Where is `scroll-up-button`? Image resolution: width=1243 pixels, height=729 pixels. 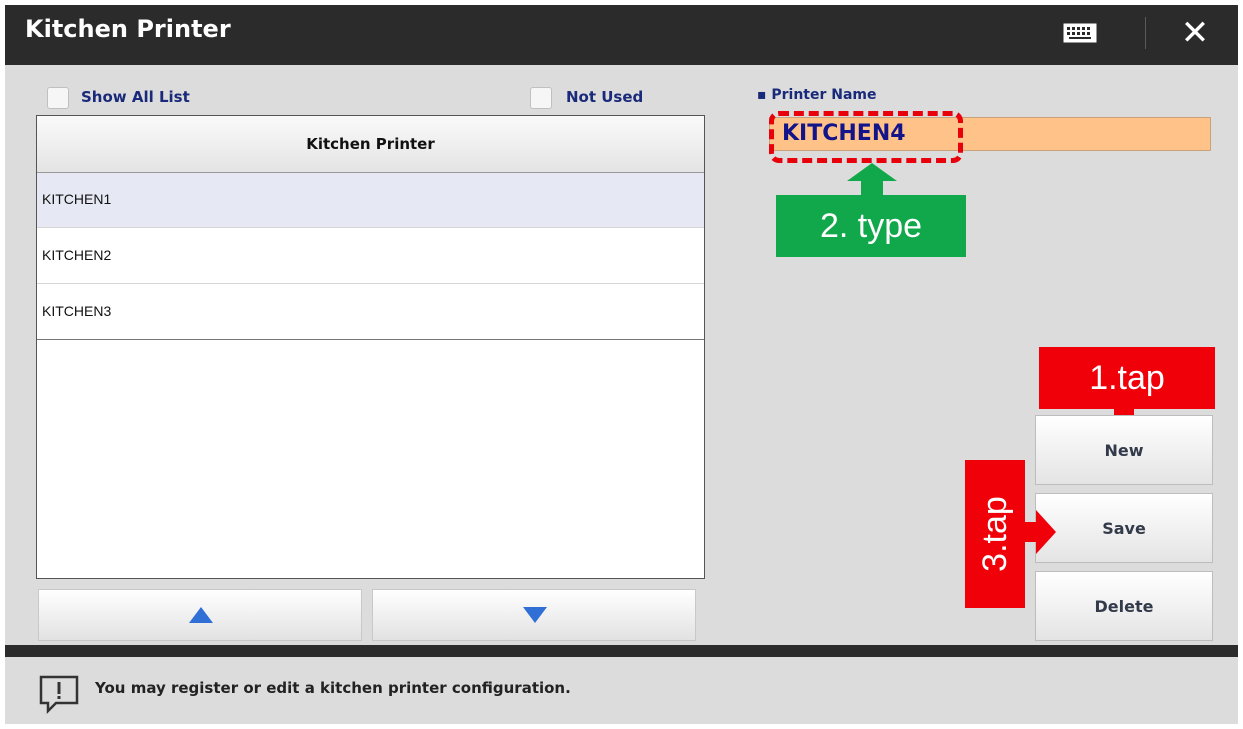
scroll-up-button is located at coordinates (200, 615).